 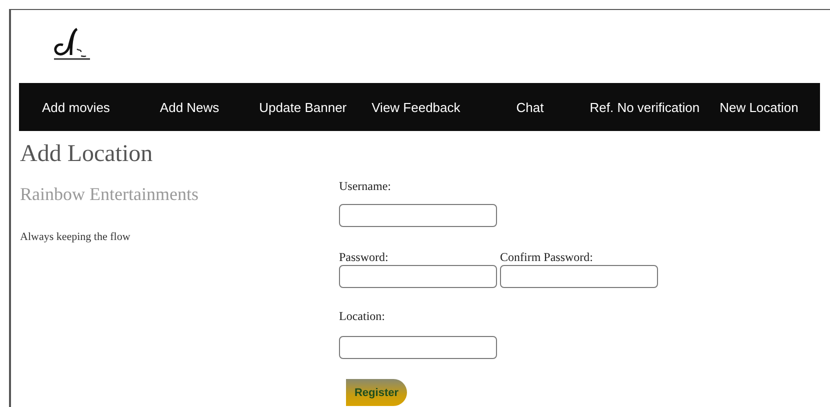 What do you see at coordinates (365, 186) in the screenshot?
I see `field-label: Username:` at bounding box center [365, 186].